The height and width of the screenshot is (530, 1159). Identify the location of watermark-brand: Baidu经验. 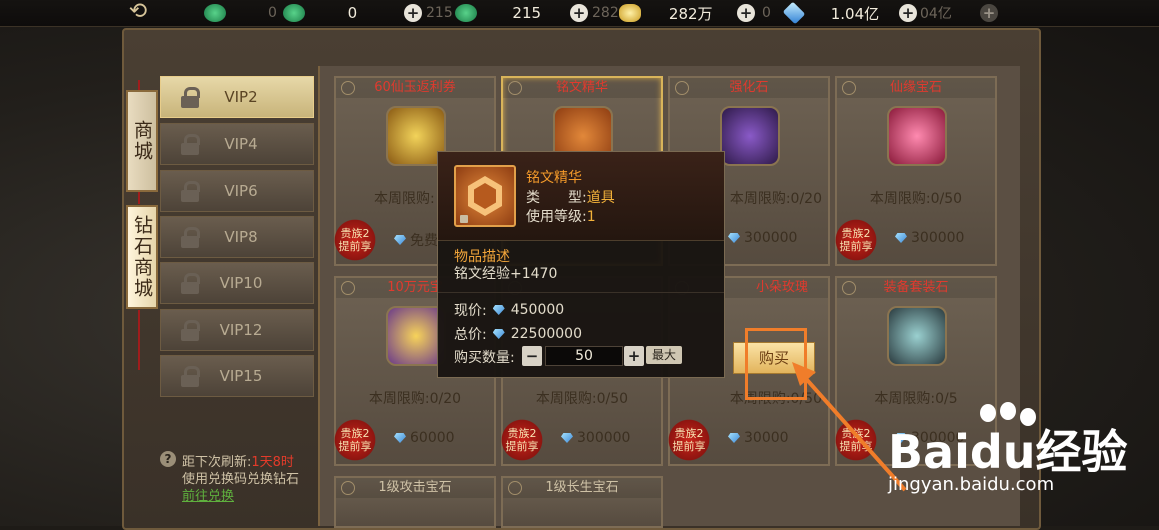
(1008, 452).